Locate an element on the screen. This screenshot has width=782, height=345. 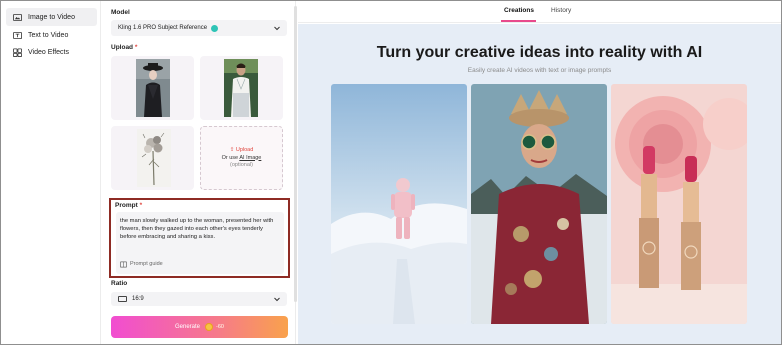
prompt-guide-label: Prompt guide is located at coordinates (146, 264).